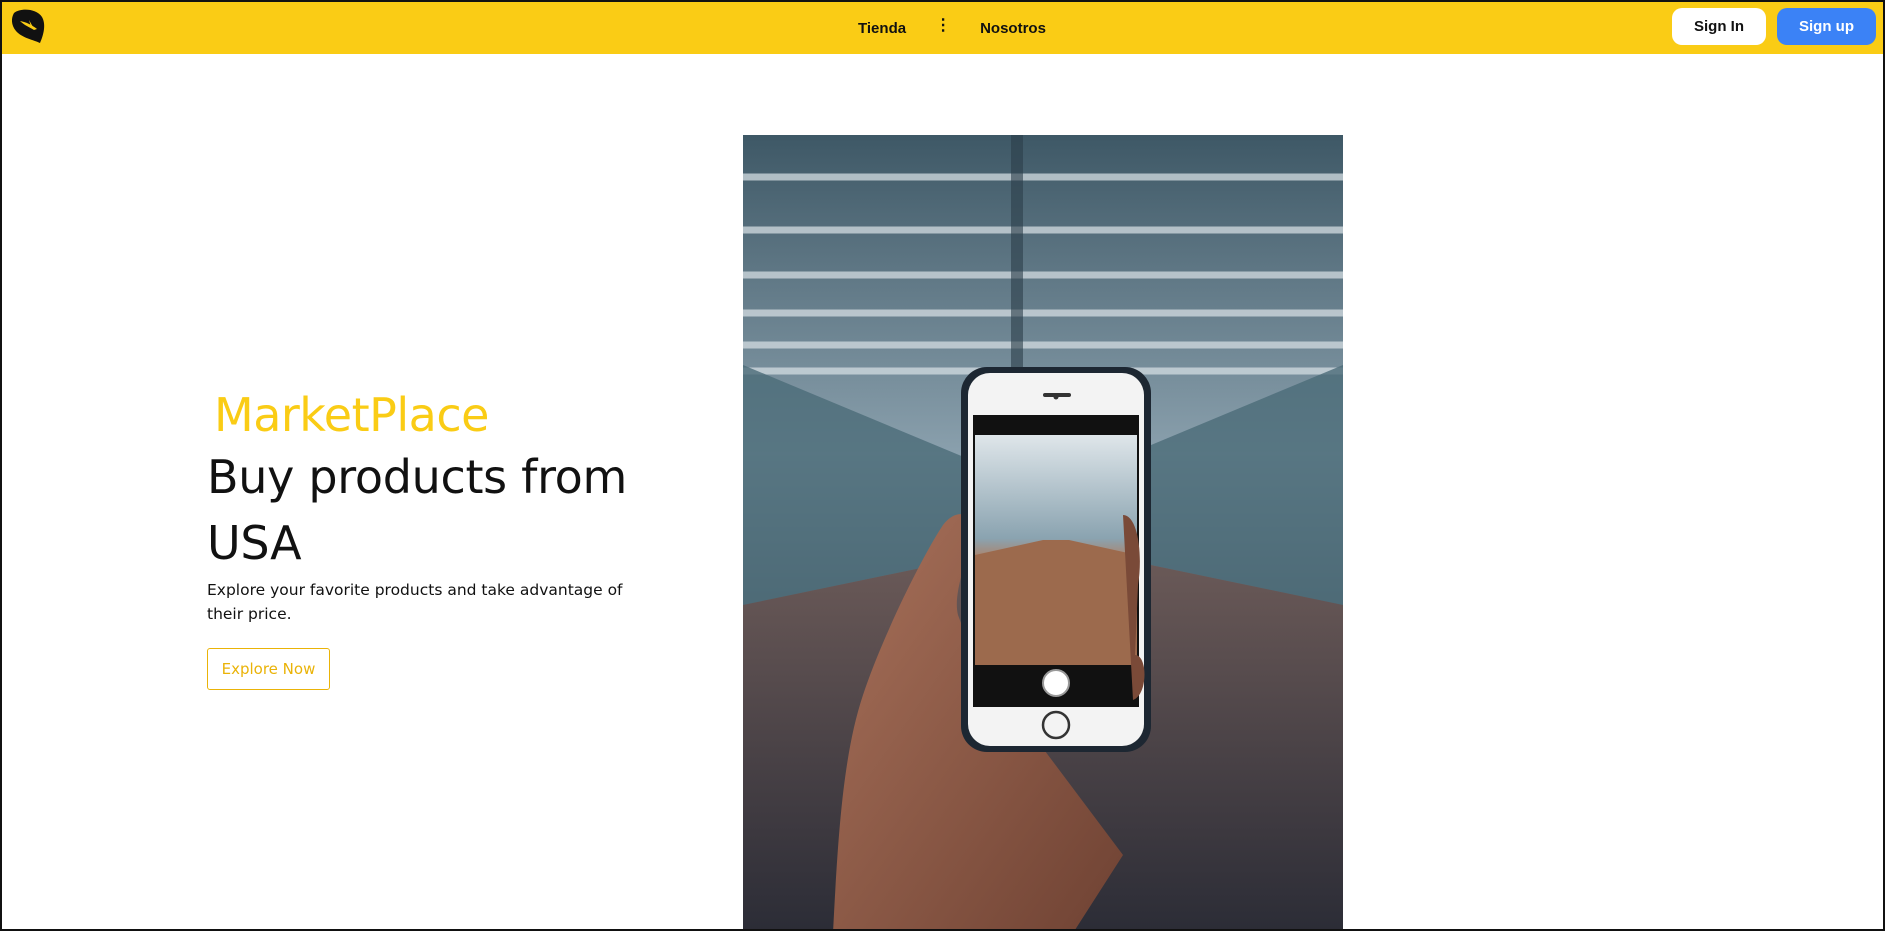  What do you see at coordinates (268, 669) in the screenshot?
I see `explore-now-button: Explore Now` at bounding box center [268, 669].